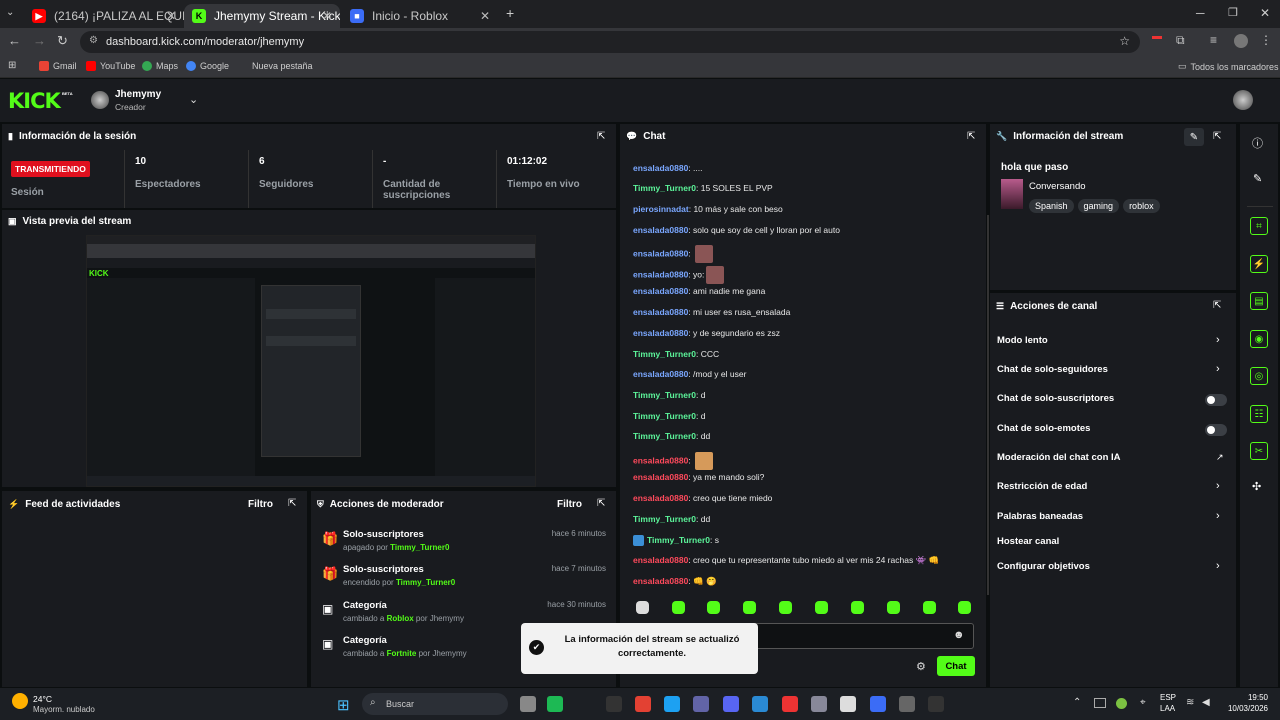 This screenshot has width=1280, height=720. Describe the element at coordinates (10, 12) in the screenshot. I see `tab-search-icon: ⌄` at that location.